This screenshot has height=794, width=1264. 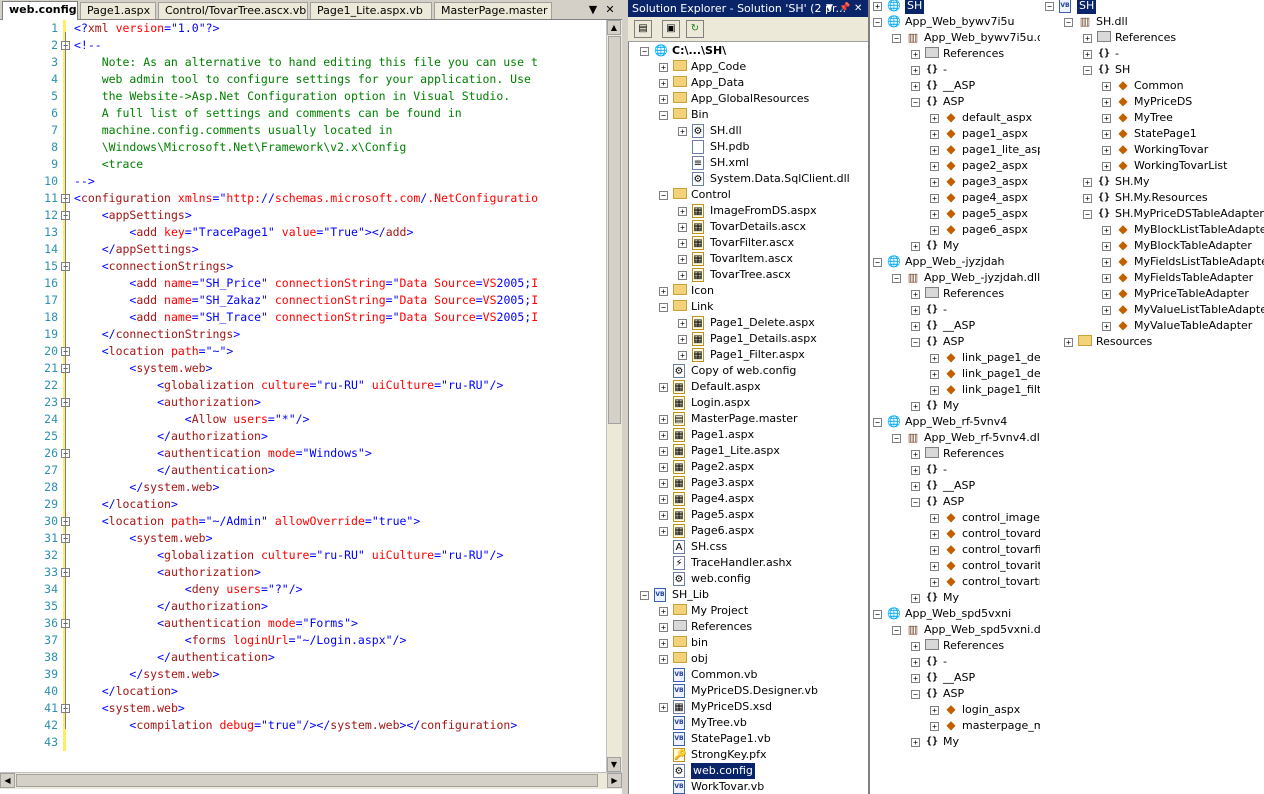 I want to click on code-line: </appSettings>, so click(x=136, y=249).